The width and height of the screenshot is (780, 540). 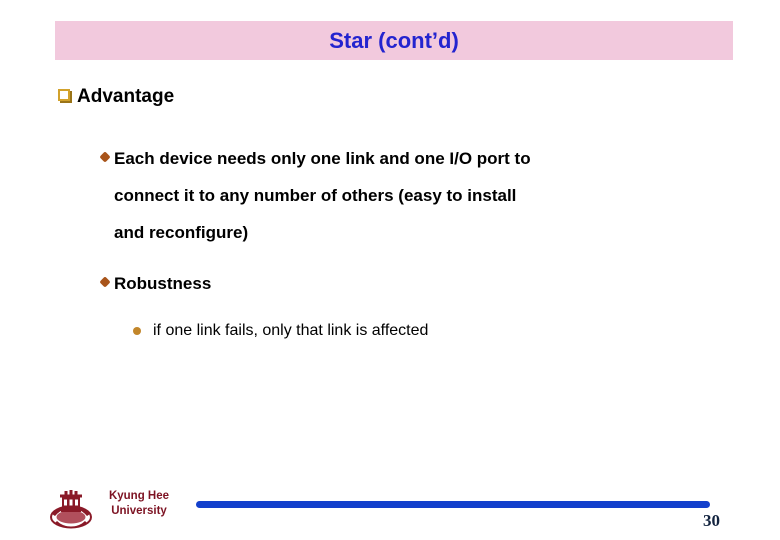 I want to click on kyung-hee-crest-icon, so click(x=71, y=510).